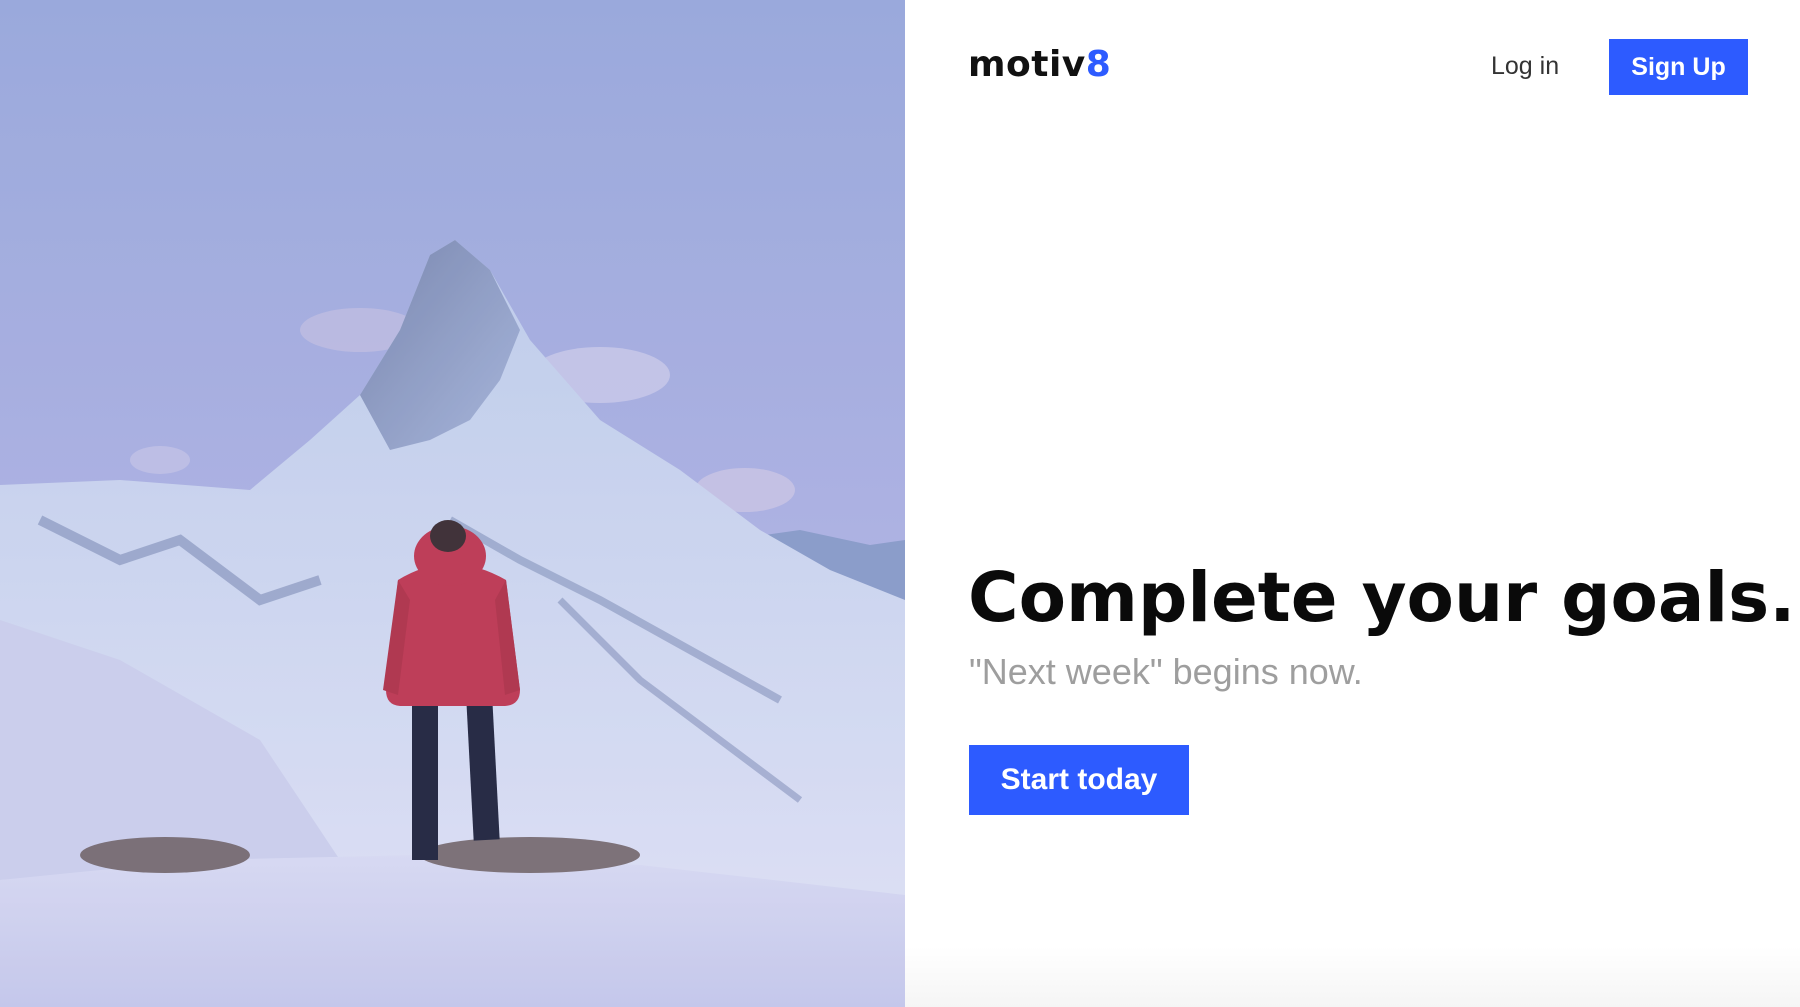 The image size is (1800, 1007). I want to click on signup-button: Sign Up, so click(1678, 67).